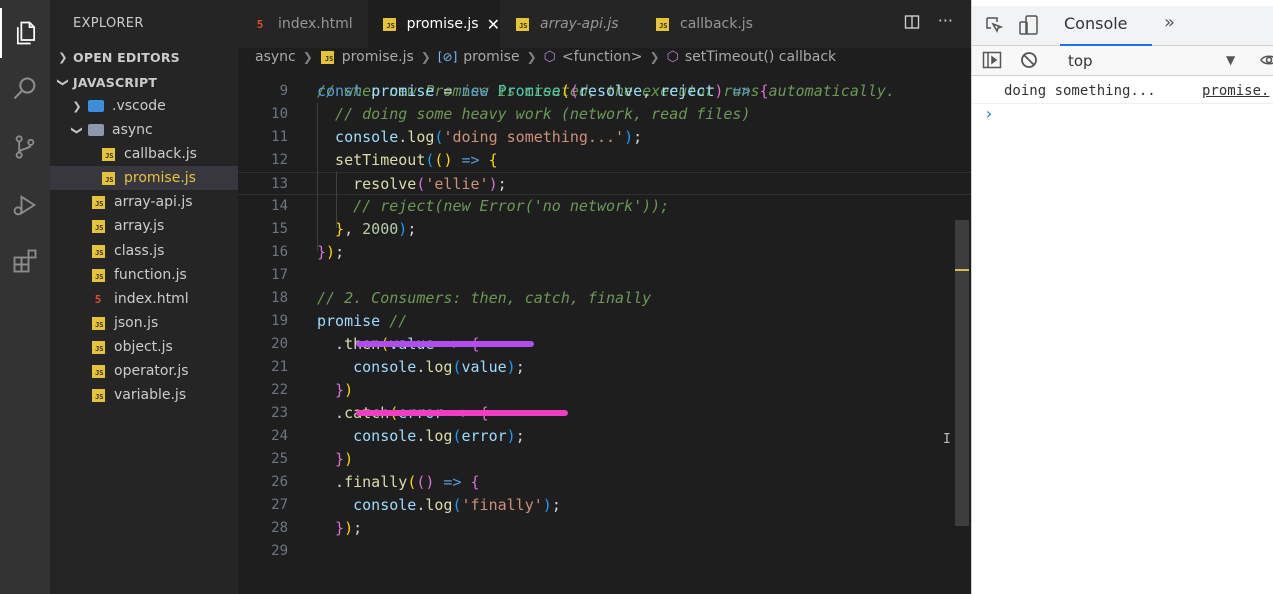  What do you see at coordinates (1169, 22) in the screenshot?
I see `more-tabs-icon: »` at bounding box center [1169, 22].